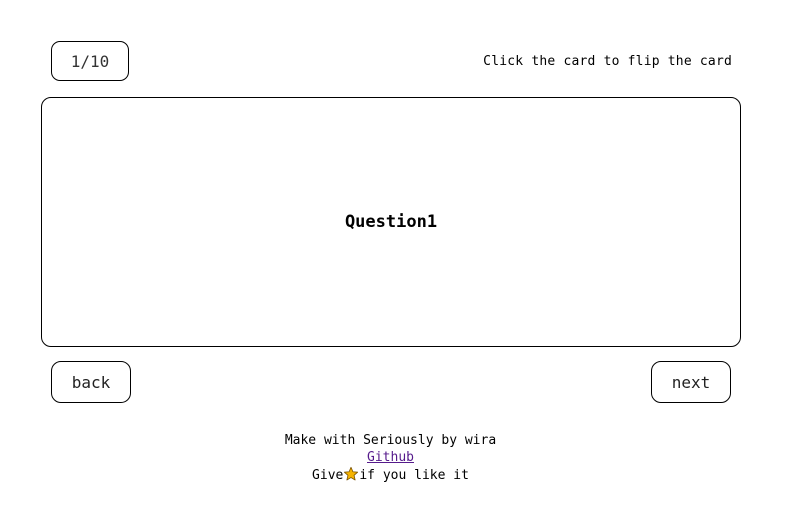 This screenshot has height=521, width=795. What do you see at coordinates (390, 440) in the screenshot?
I see `footer-credit: Make with Seriously by wira` at bounding box center [390, 440].